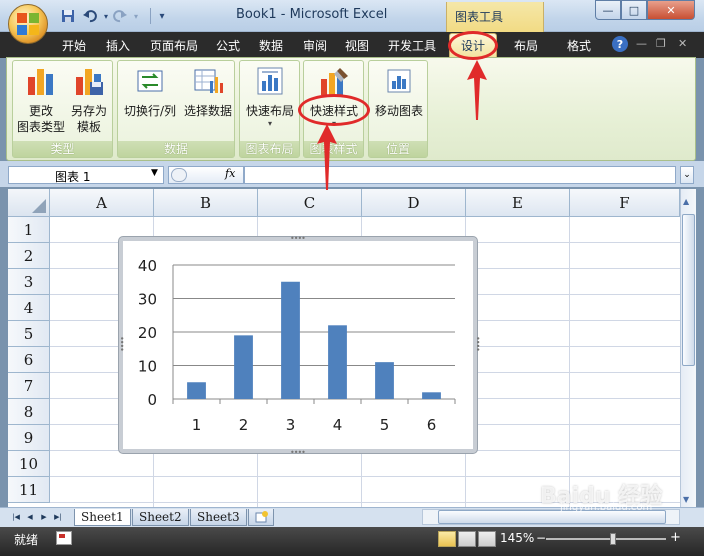  What do you see at coordinates (58, 517) in the screenshot?
I see `last-sheet-icon: ▶|` at bounding box center [58, 517].